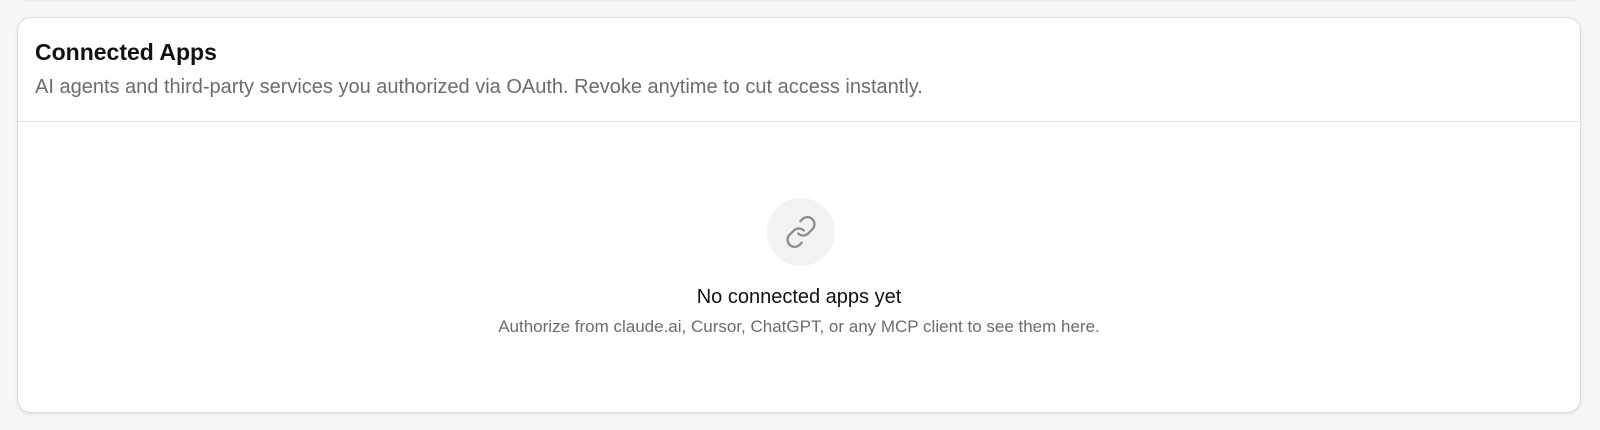 This screenshot has height=430, width=1600. I want to click on empty-state-icon-circle, so click(801, 232).